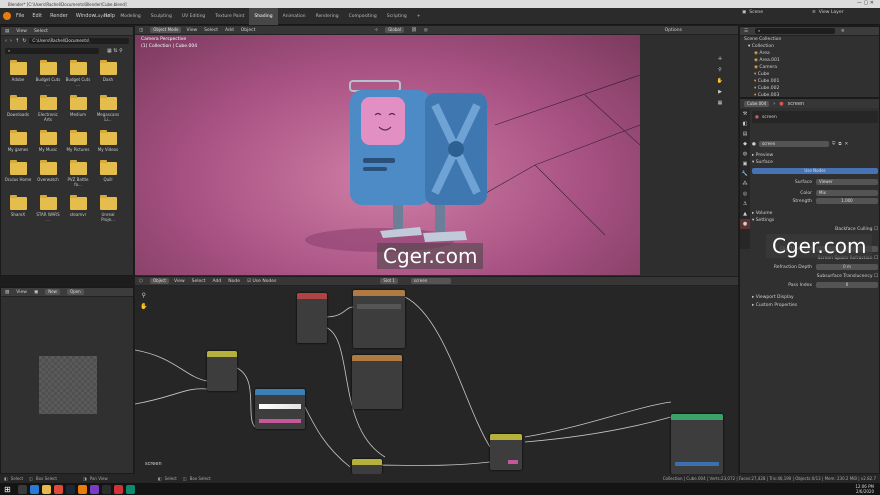  I want to click on color-ramp-bar, so click(280, 406).